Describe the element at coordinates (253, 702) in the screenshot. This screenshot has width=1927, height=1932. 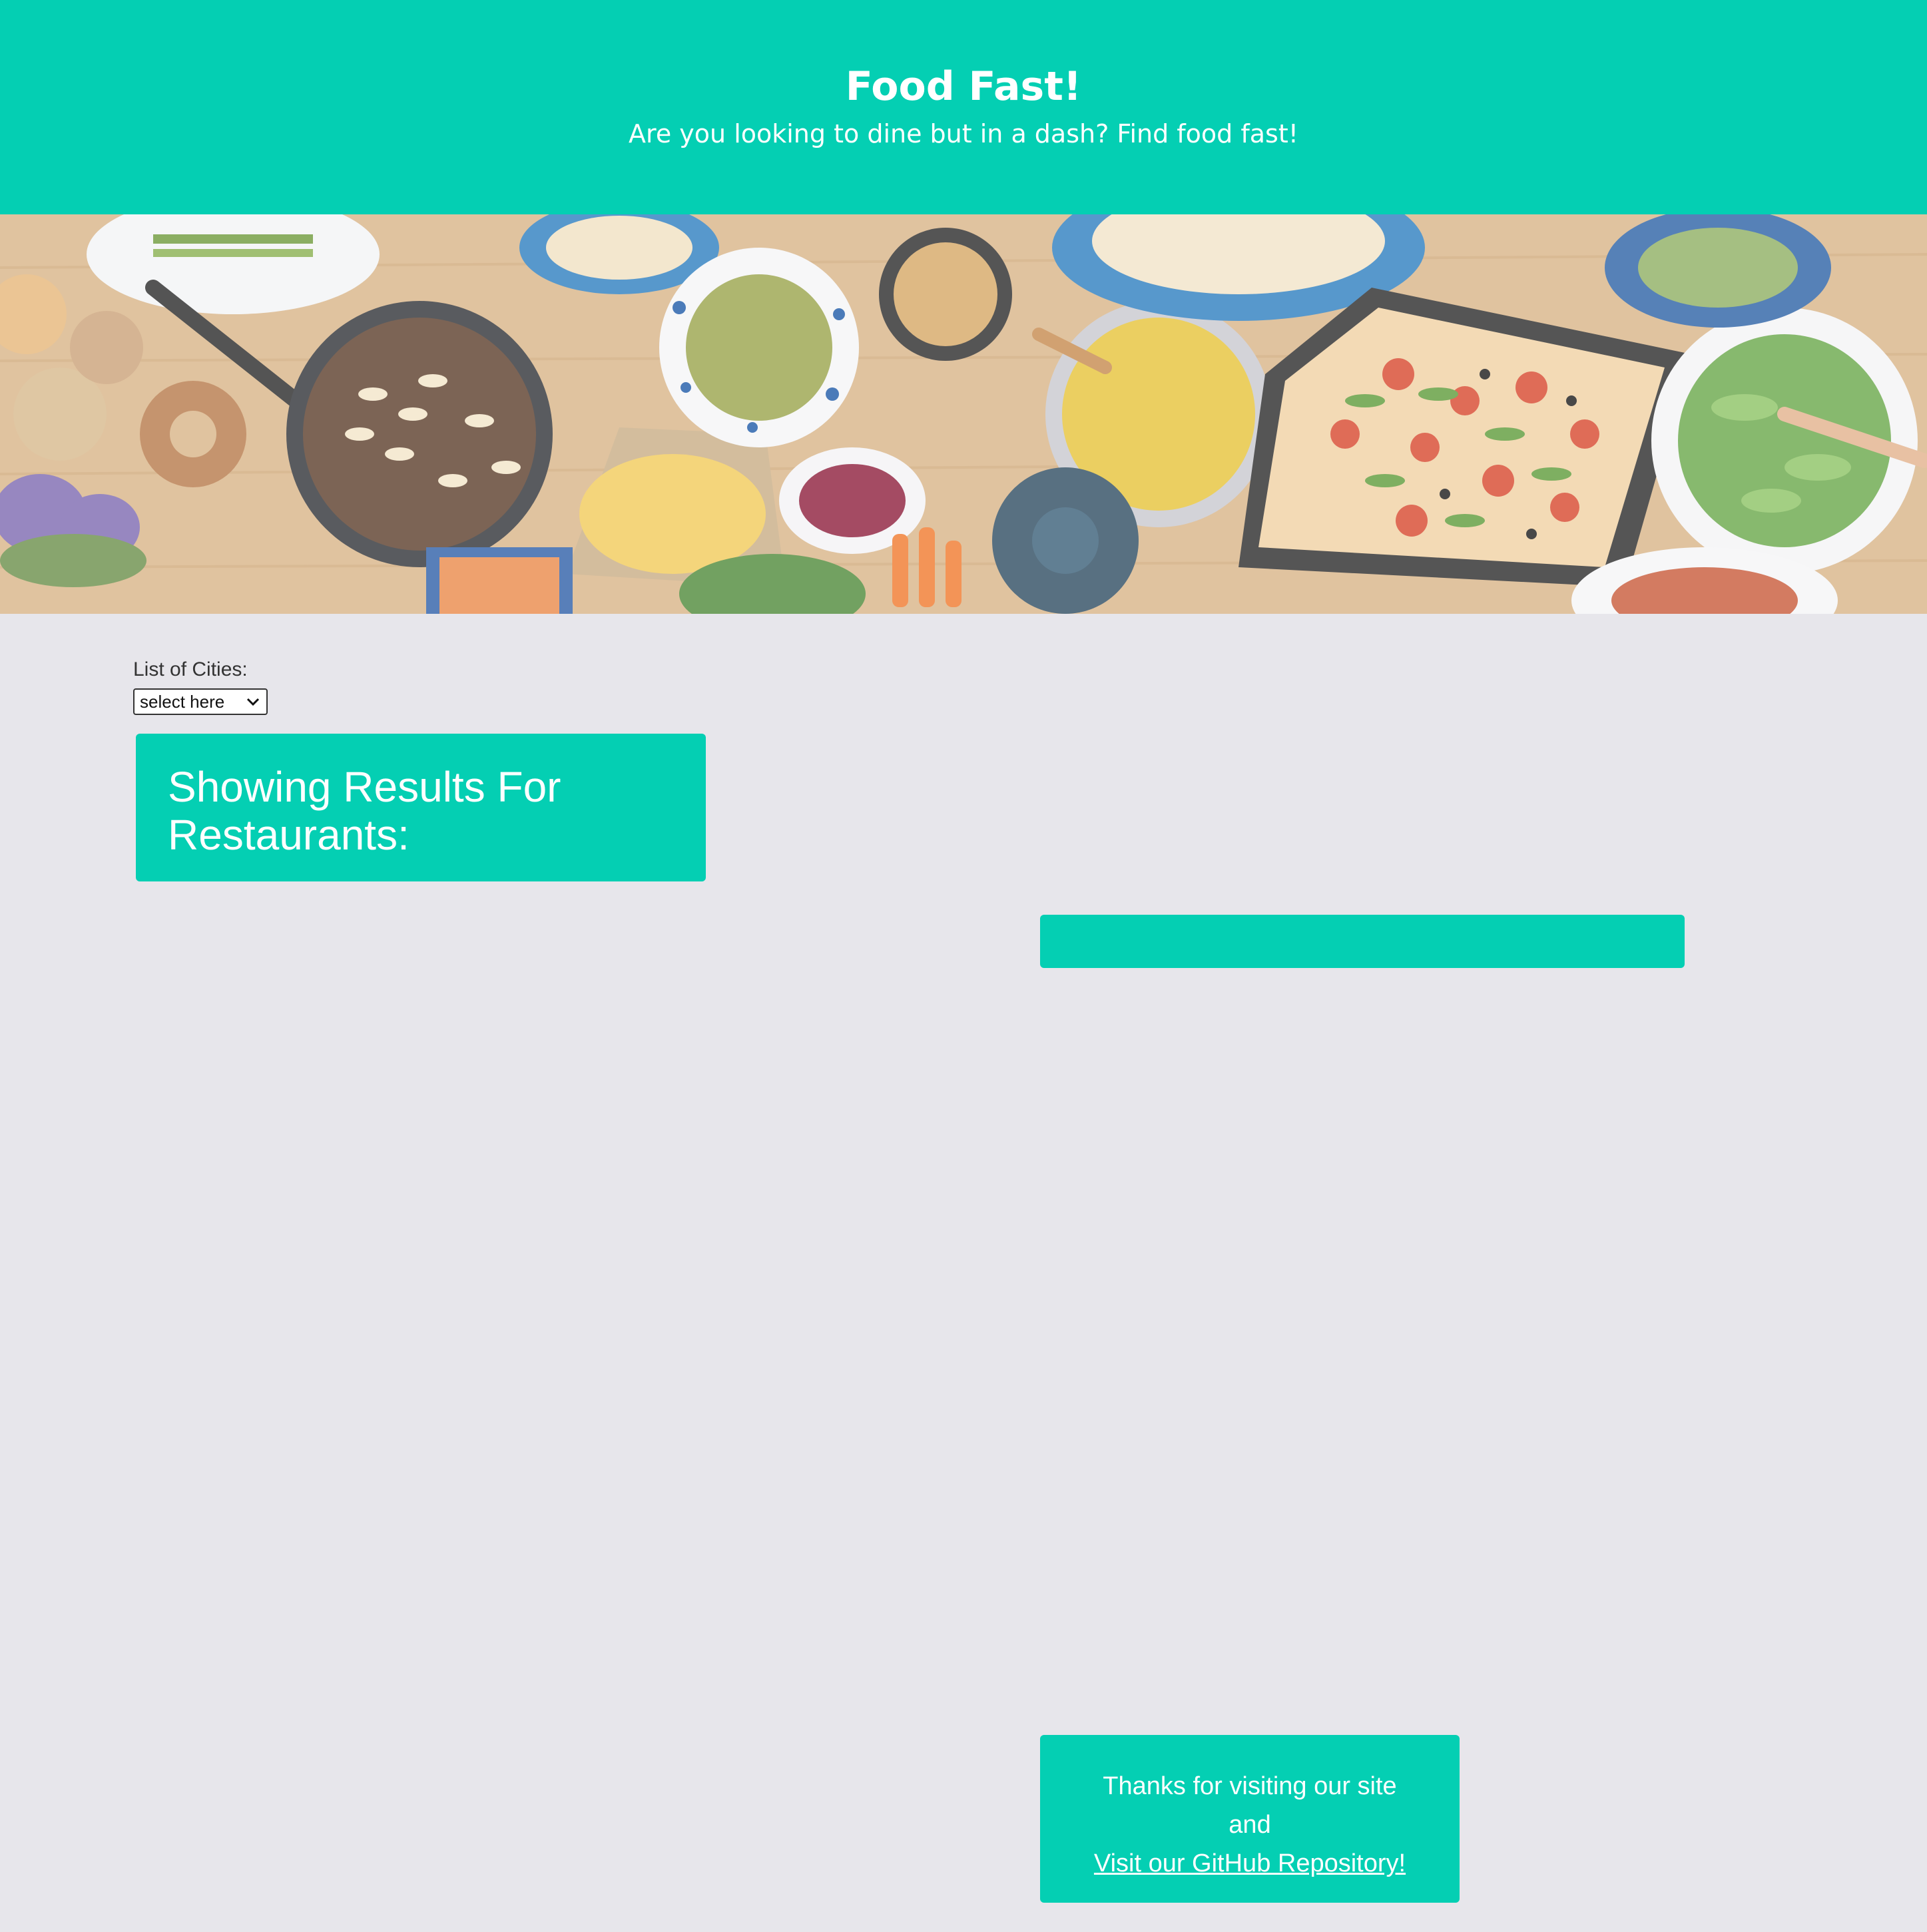
I see `chevron-down-icon` at that location.